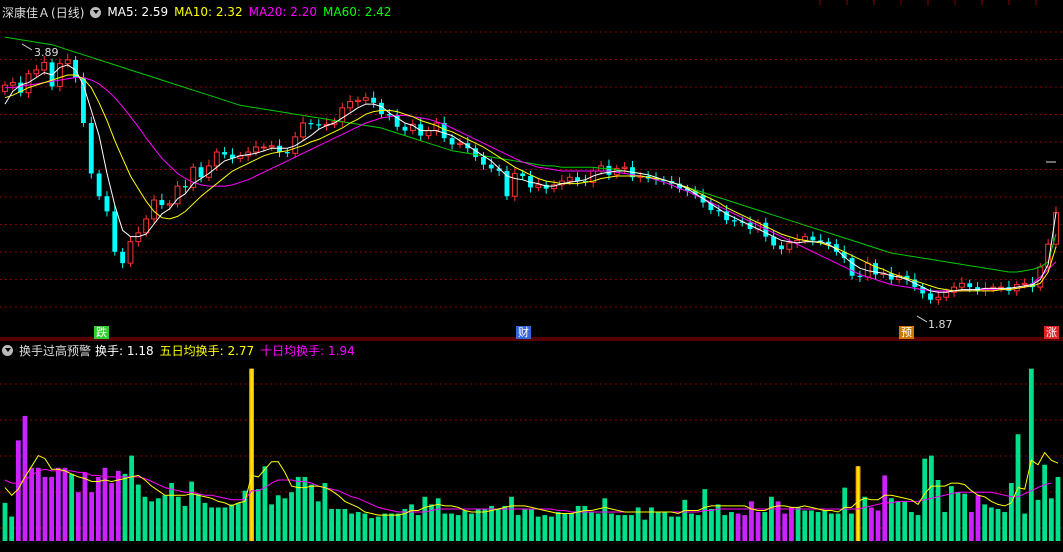  I want to click on ma5-turnover-label: 五日均换手: 2.77, so click(207, 350).